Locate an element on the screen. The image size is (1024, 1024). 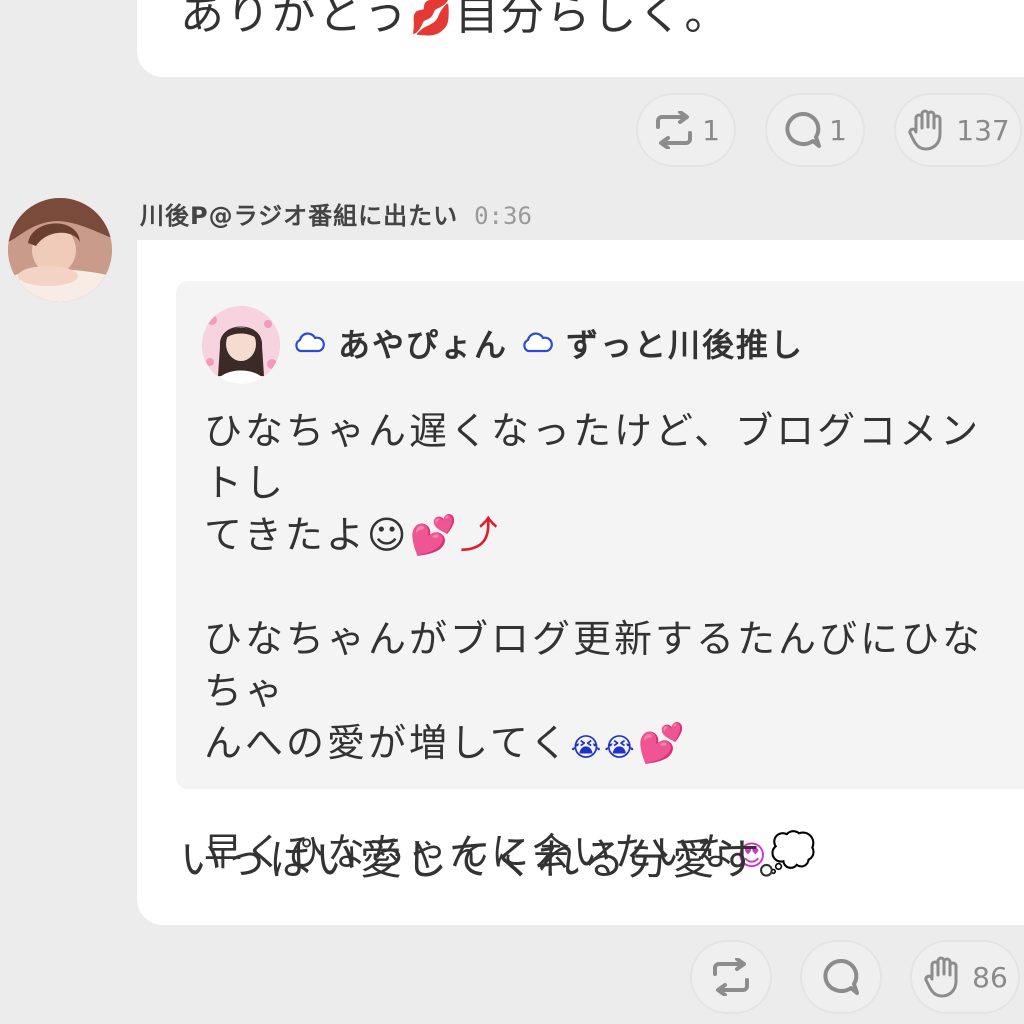
reply-button is located at coordinates (841, 977).